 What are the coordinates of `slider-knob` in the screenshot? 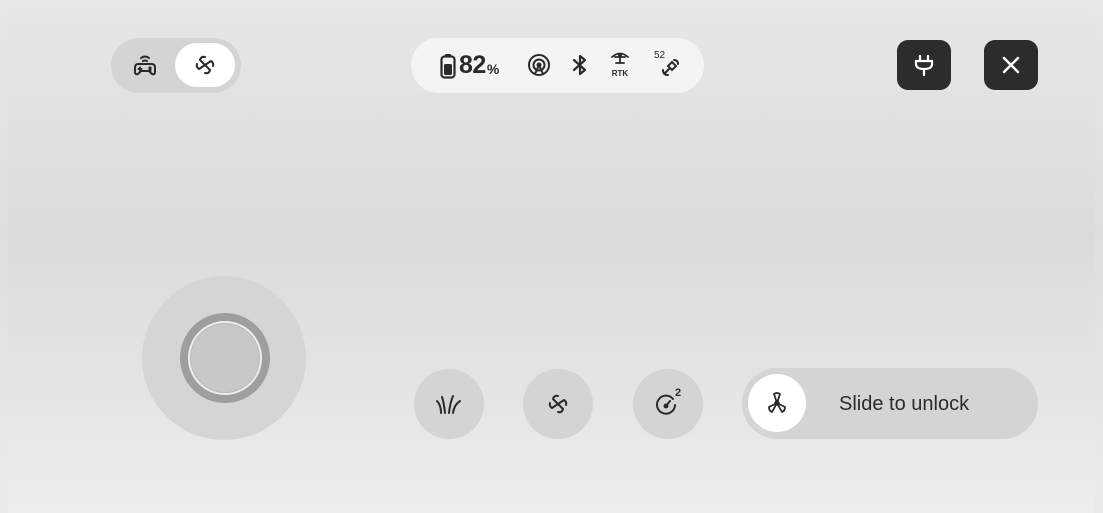 It's located at (777, 403).